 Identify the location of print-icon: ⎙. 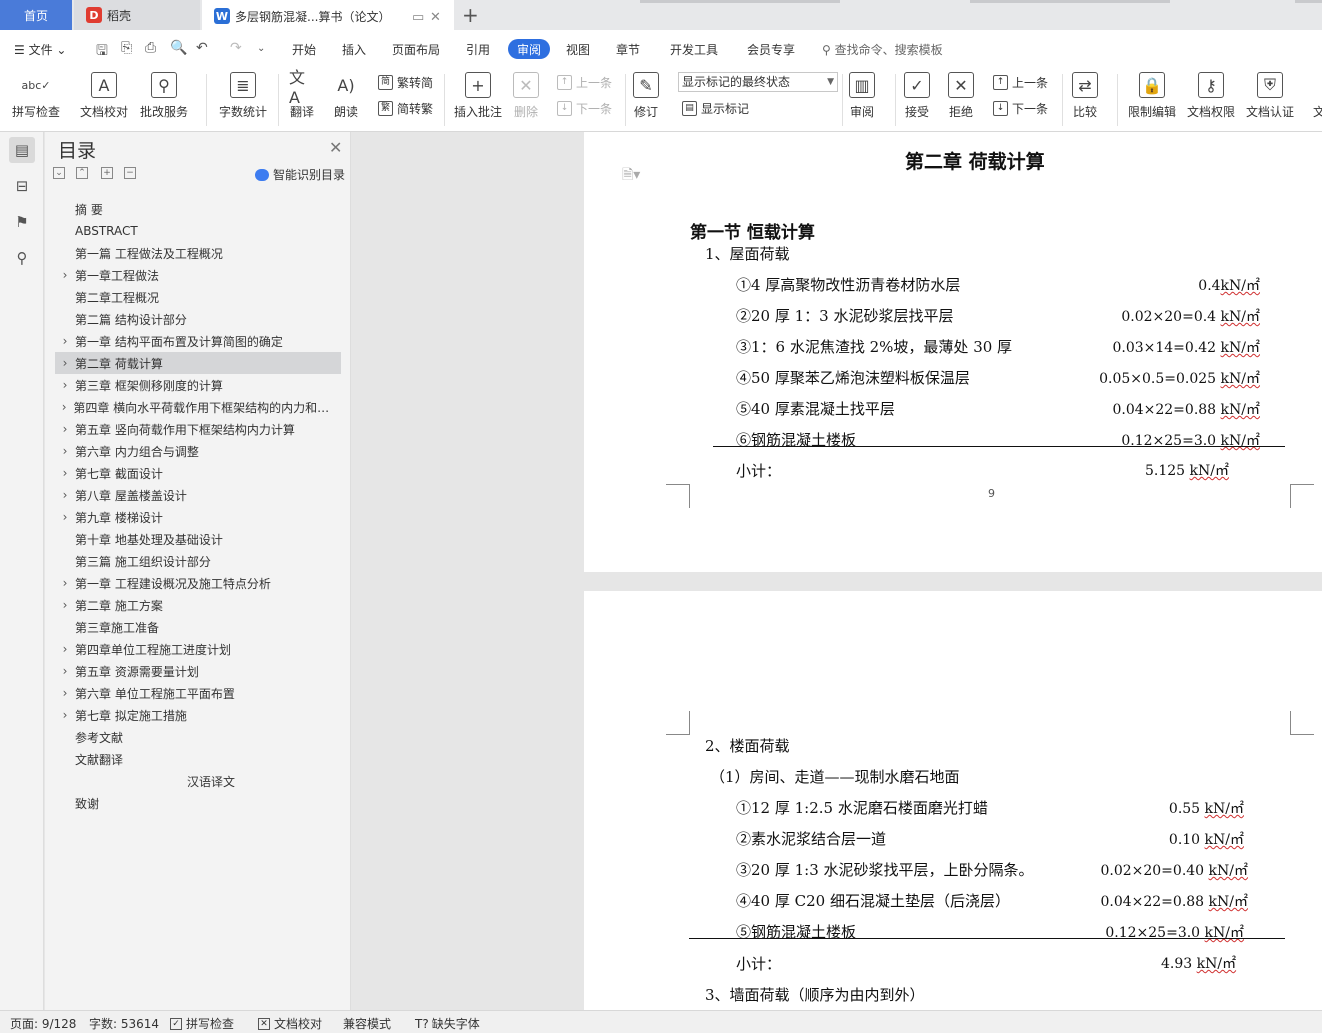
(150, 48).